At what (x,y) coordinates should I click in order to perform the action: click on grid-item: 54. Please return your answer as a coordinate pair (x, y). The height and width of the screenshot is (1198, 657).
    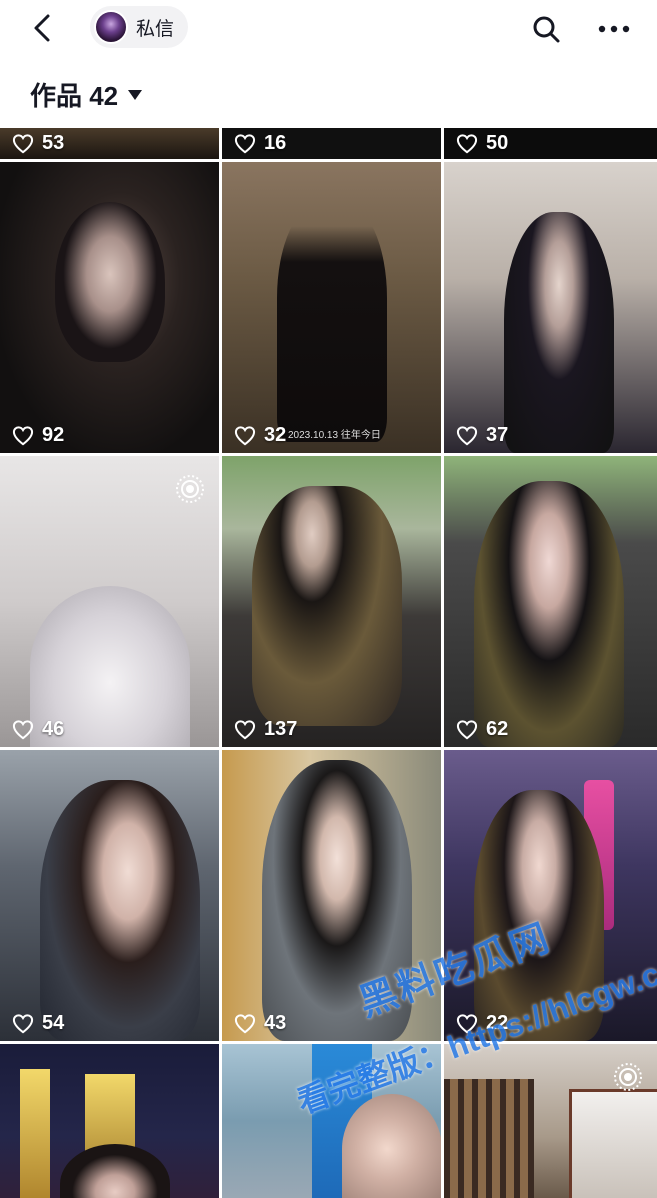
    Looking at the image, I should click on (109, 895).